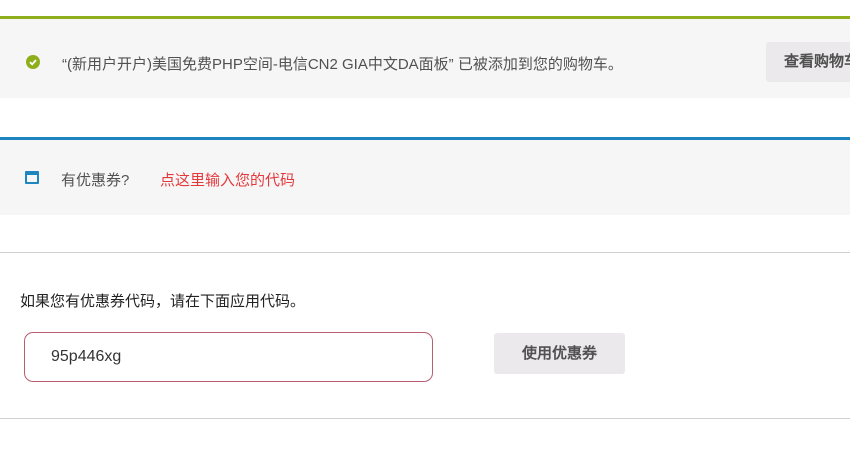  I want to click on show-coupon-link: 点这里输入您的代码, so click(227, 179).